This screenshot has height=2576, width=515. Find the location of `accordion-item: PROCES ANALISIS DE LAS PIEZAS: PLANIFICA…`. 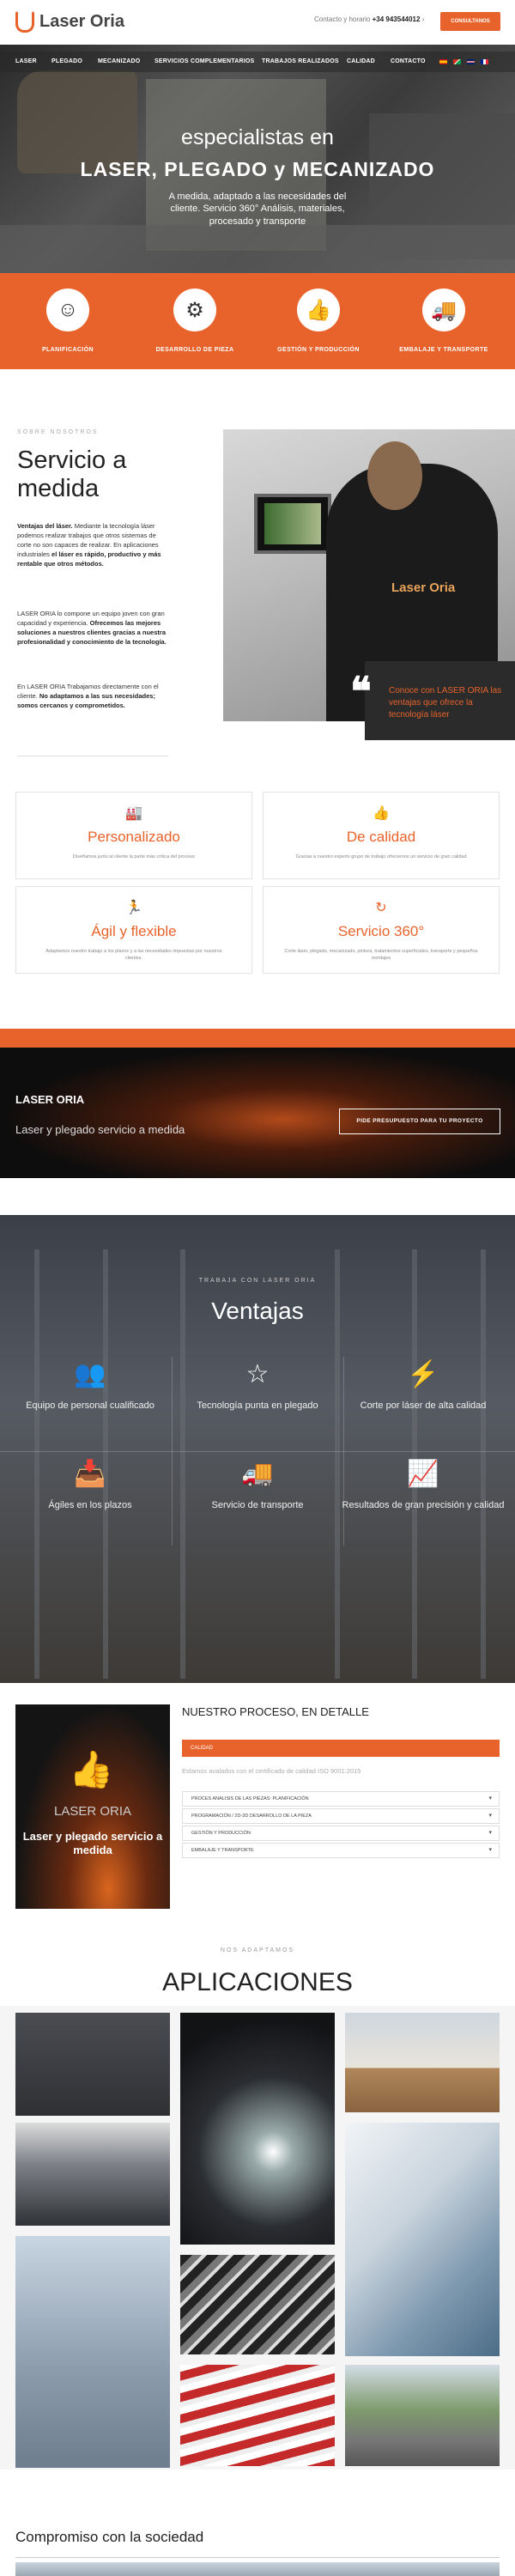

accordion-item: PROCES ANALISIS DE LAS PIEZAS: PLANIFICA… is located at coordinates (341, 1799).